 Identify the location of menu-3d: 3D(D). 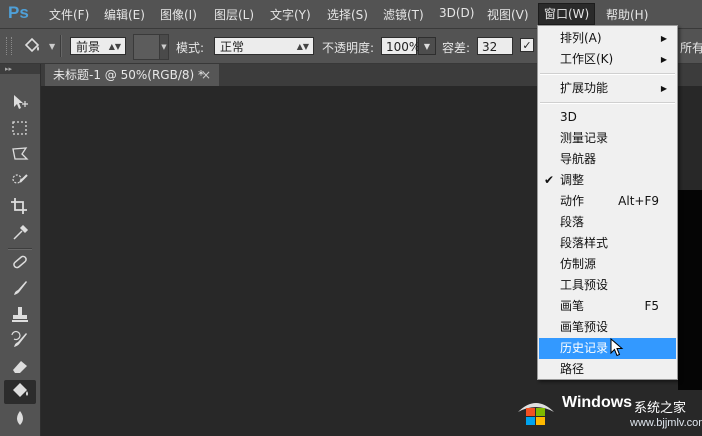
(456, 13).